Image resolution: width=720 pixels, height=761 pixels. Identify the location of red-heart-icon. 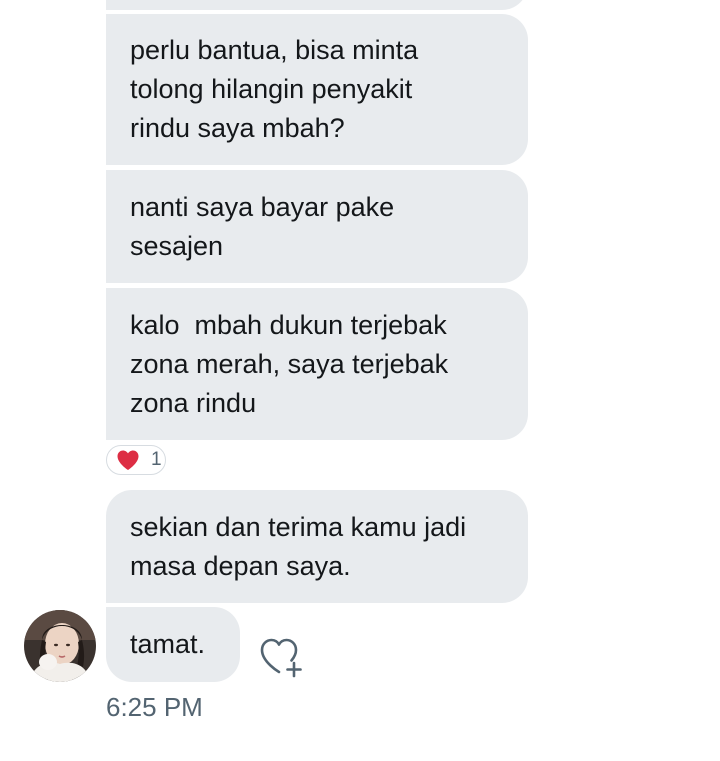
(128, 460).